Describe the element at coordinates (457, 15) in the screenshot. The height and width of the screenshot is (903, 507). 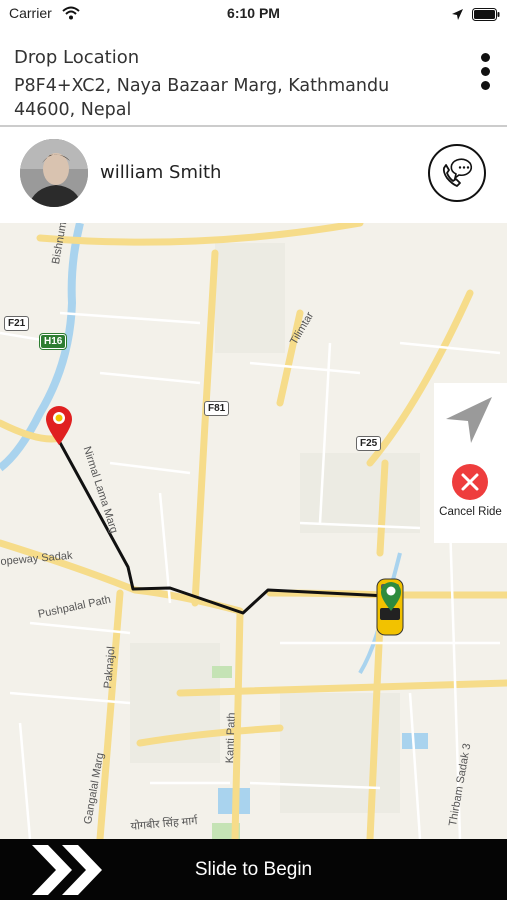
I see `location-arrow-icon` at that location.